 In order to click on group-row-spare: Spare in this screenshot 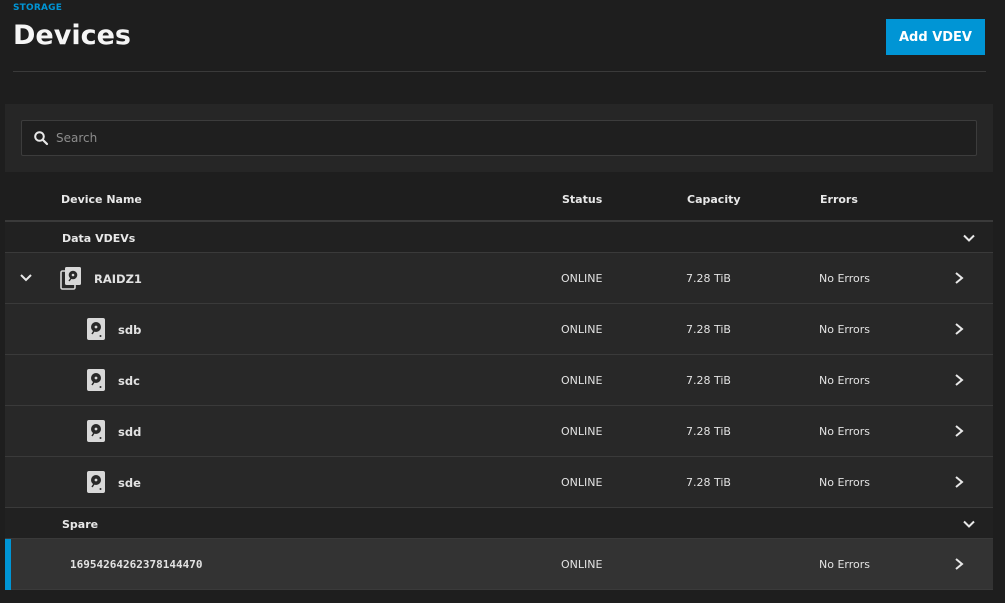, I will do `click(499, 523)`.